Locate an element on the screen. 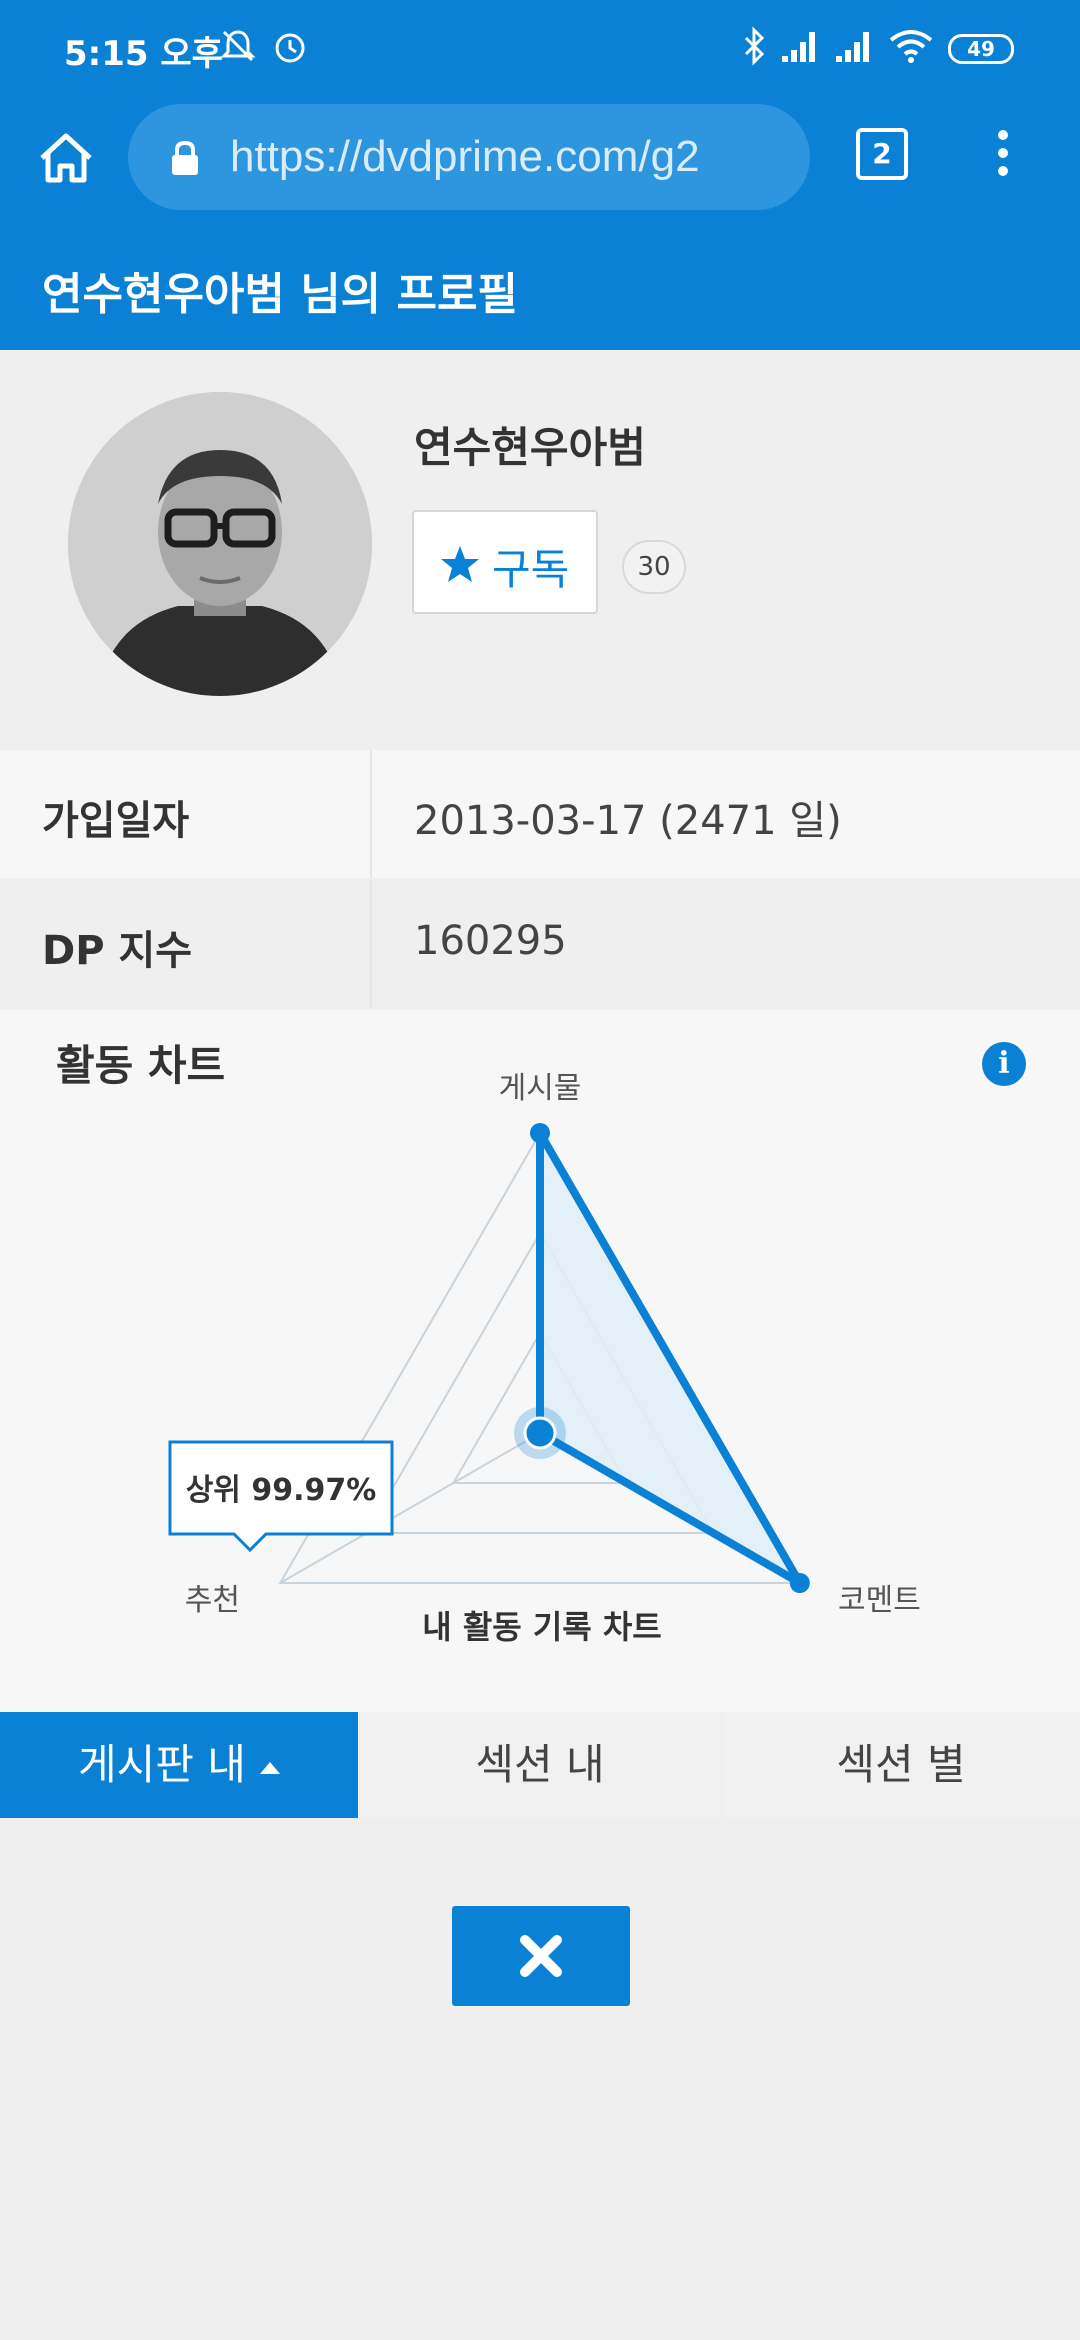 The image size is (1080, 2340). tab-by-section: 섹션 별 is located at coordinates (901, 1765).